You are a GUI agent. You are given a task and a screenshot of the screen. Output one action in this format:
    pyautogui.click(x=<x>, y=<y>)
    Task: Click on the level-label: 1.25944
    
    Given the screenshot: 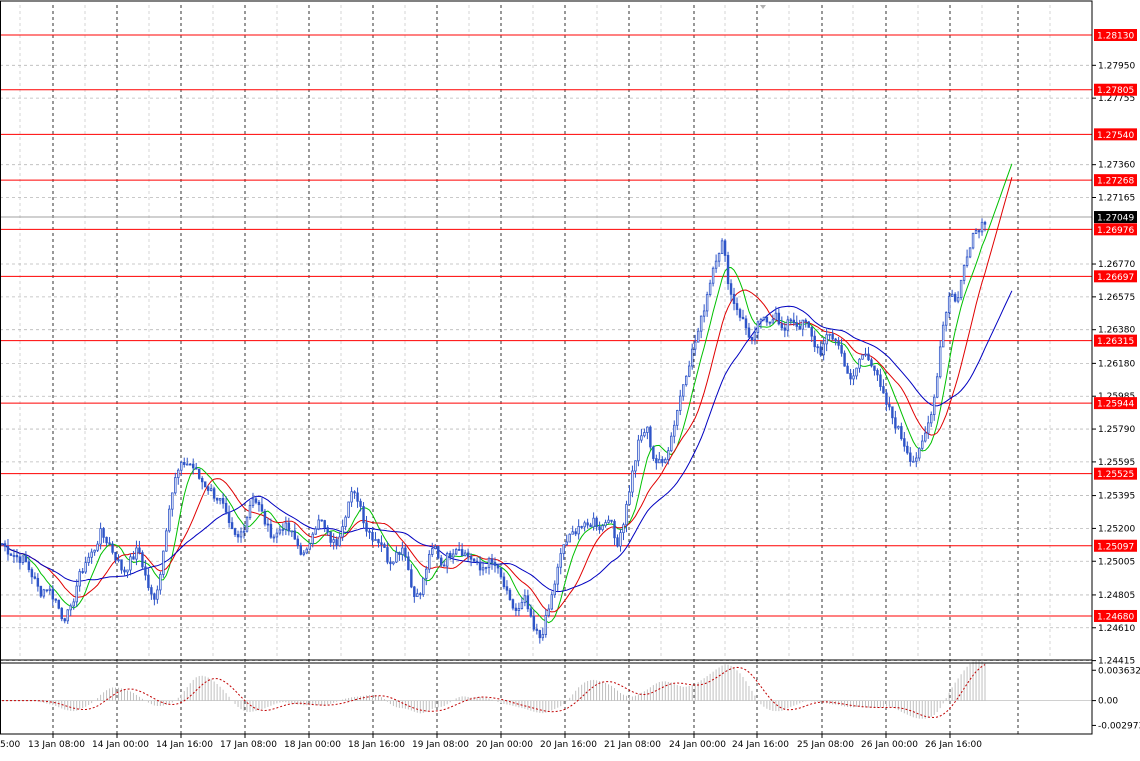 What is the action you would take?
    pyautogui.click(x=1115, y=403)
    